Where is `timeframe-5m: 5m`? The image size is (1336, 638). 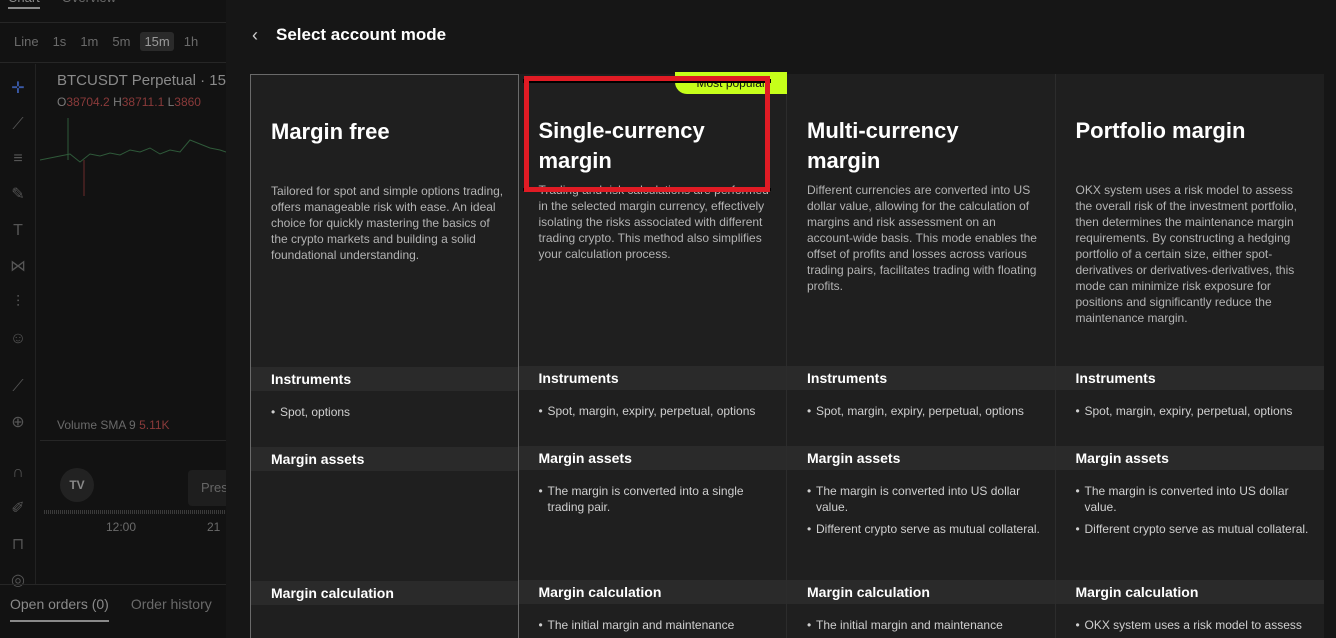
timeframe-5m: 5m is located at coordinates (121, 41).